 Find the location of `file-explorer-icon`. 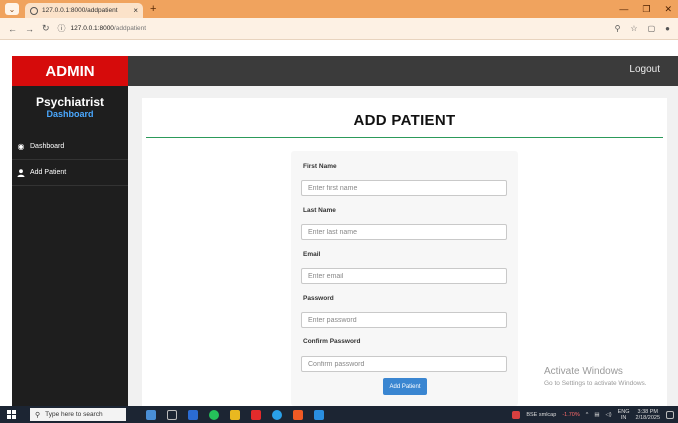

file-explorer-icon is located at coordinates (235, 414).